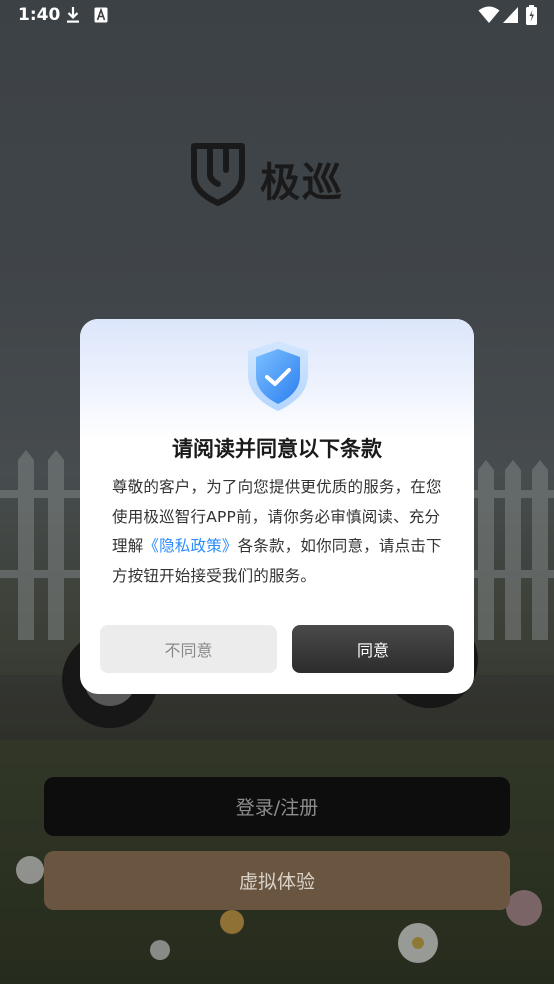  I want to click on shield-logo-icon, so click(218, 174).